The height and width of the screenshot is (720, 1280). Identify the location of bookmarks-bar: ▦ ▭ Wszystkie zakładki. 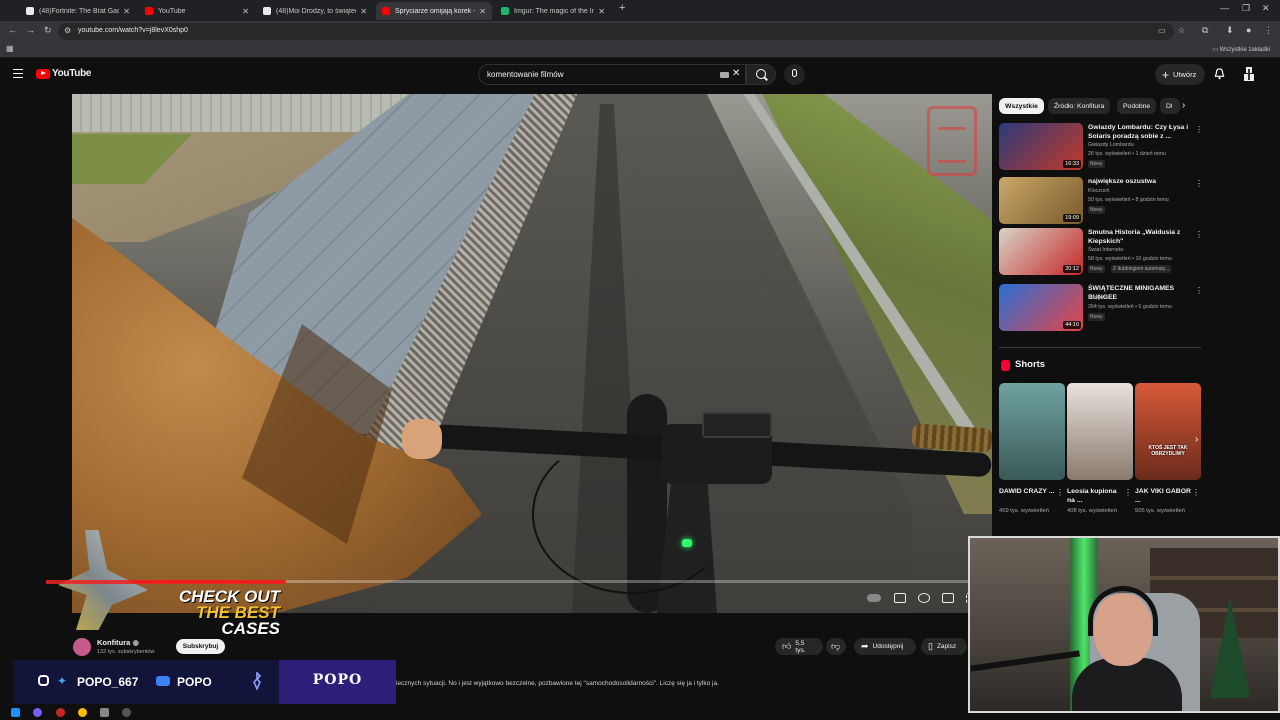
(640, 50).